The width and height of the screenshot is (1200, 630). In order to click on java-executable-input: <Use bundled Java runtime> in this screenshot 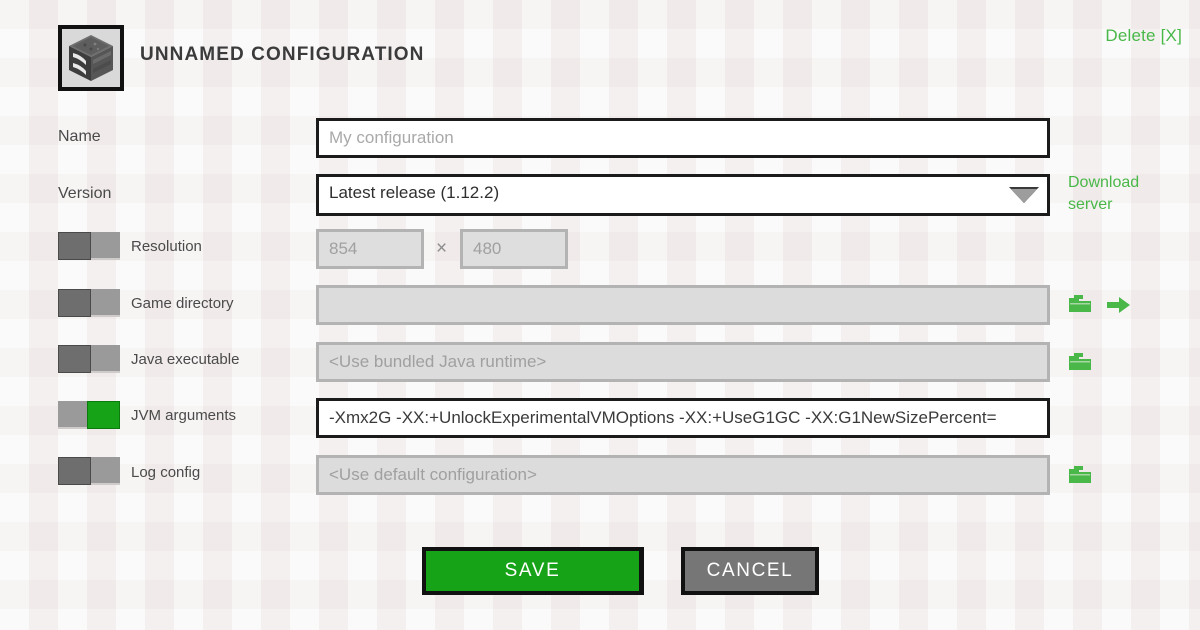, I will do `click(683, 362)`.